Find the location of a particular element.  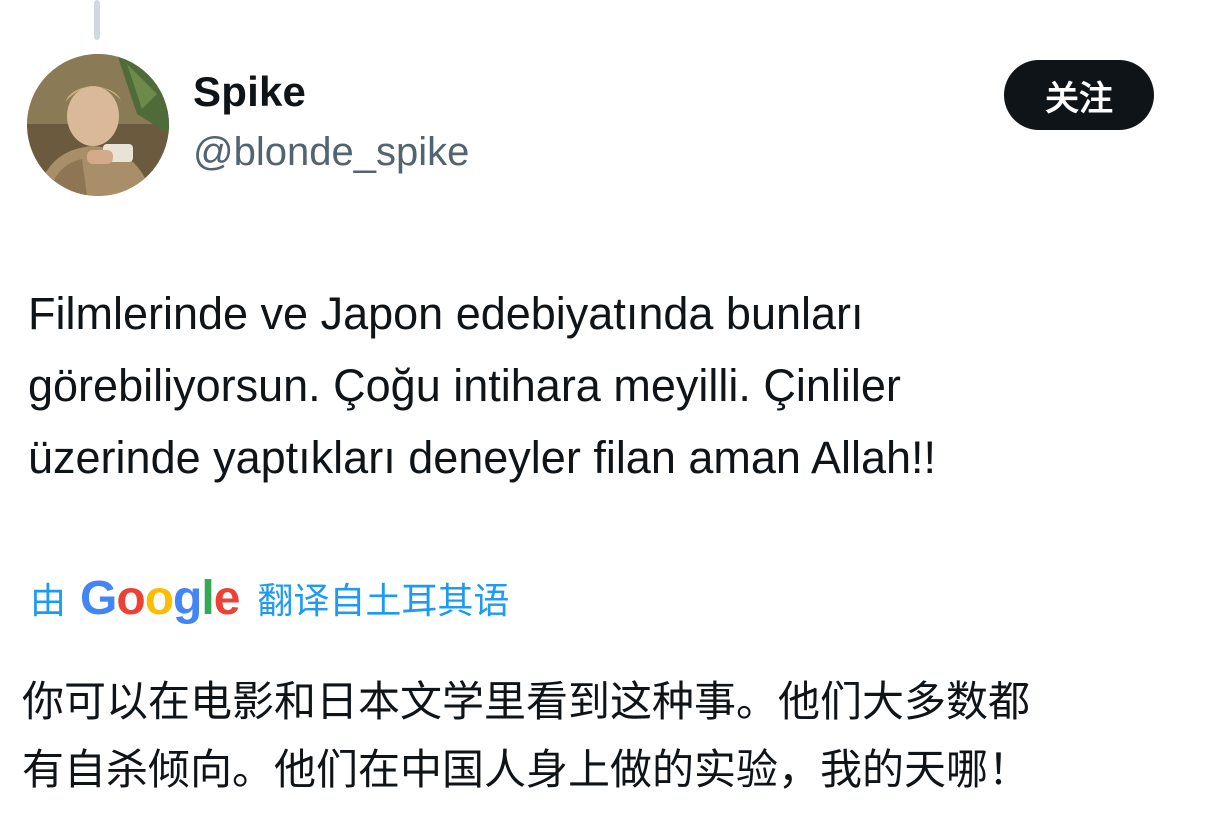

google-logo-icon: Google is located at coordinates (160, 598).